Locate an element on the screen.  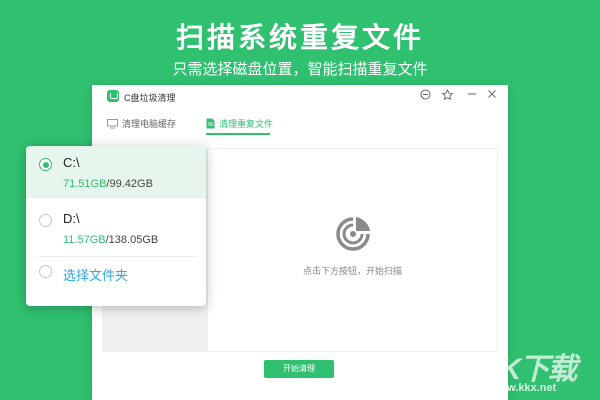
monitor-icon is located at coordinates (112, 125).